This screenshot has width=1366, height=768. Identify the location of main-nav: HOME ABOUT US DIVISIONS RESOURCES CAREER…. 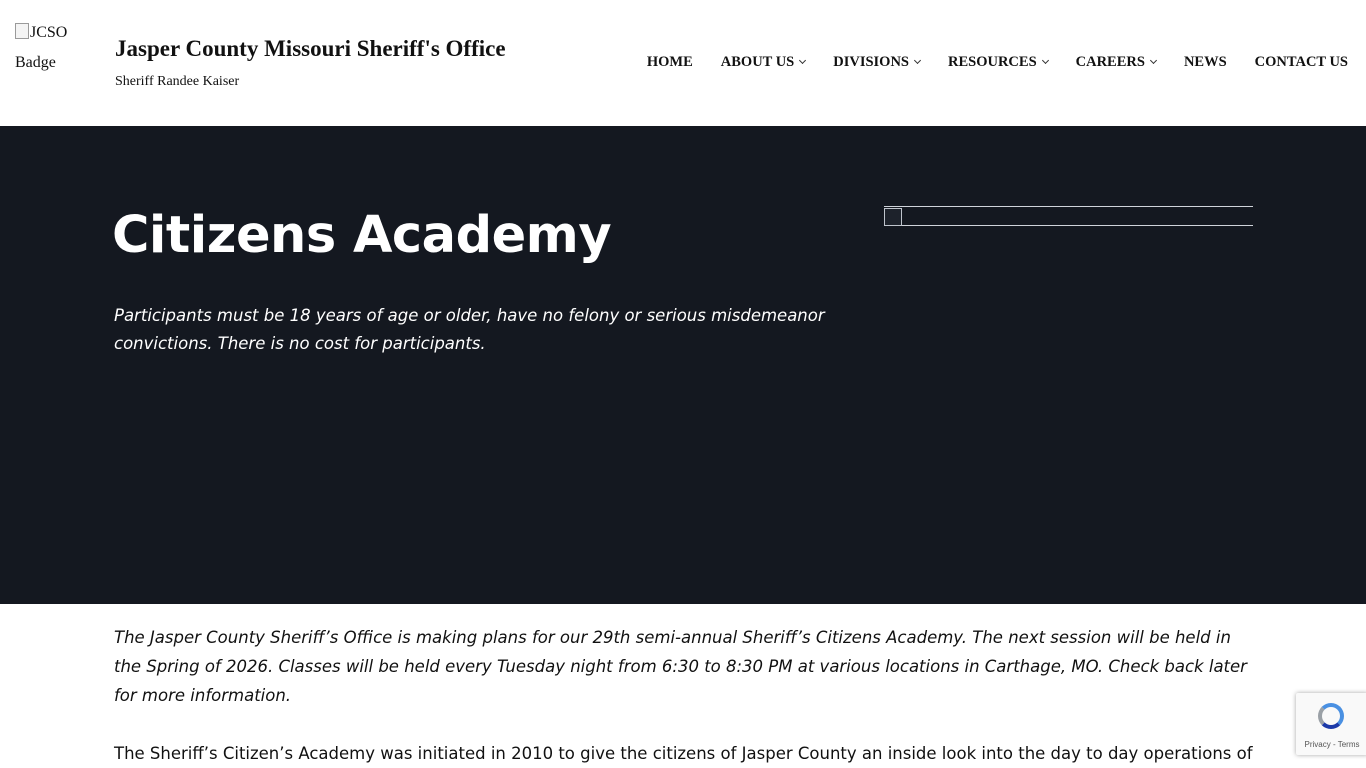
(997, 62).